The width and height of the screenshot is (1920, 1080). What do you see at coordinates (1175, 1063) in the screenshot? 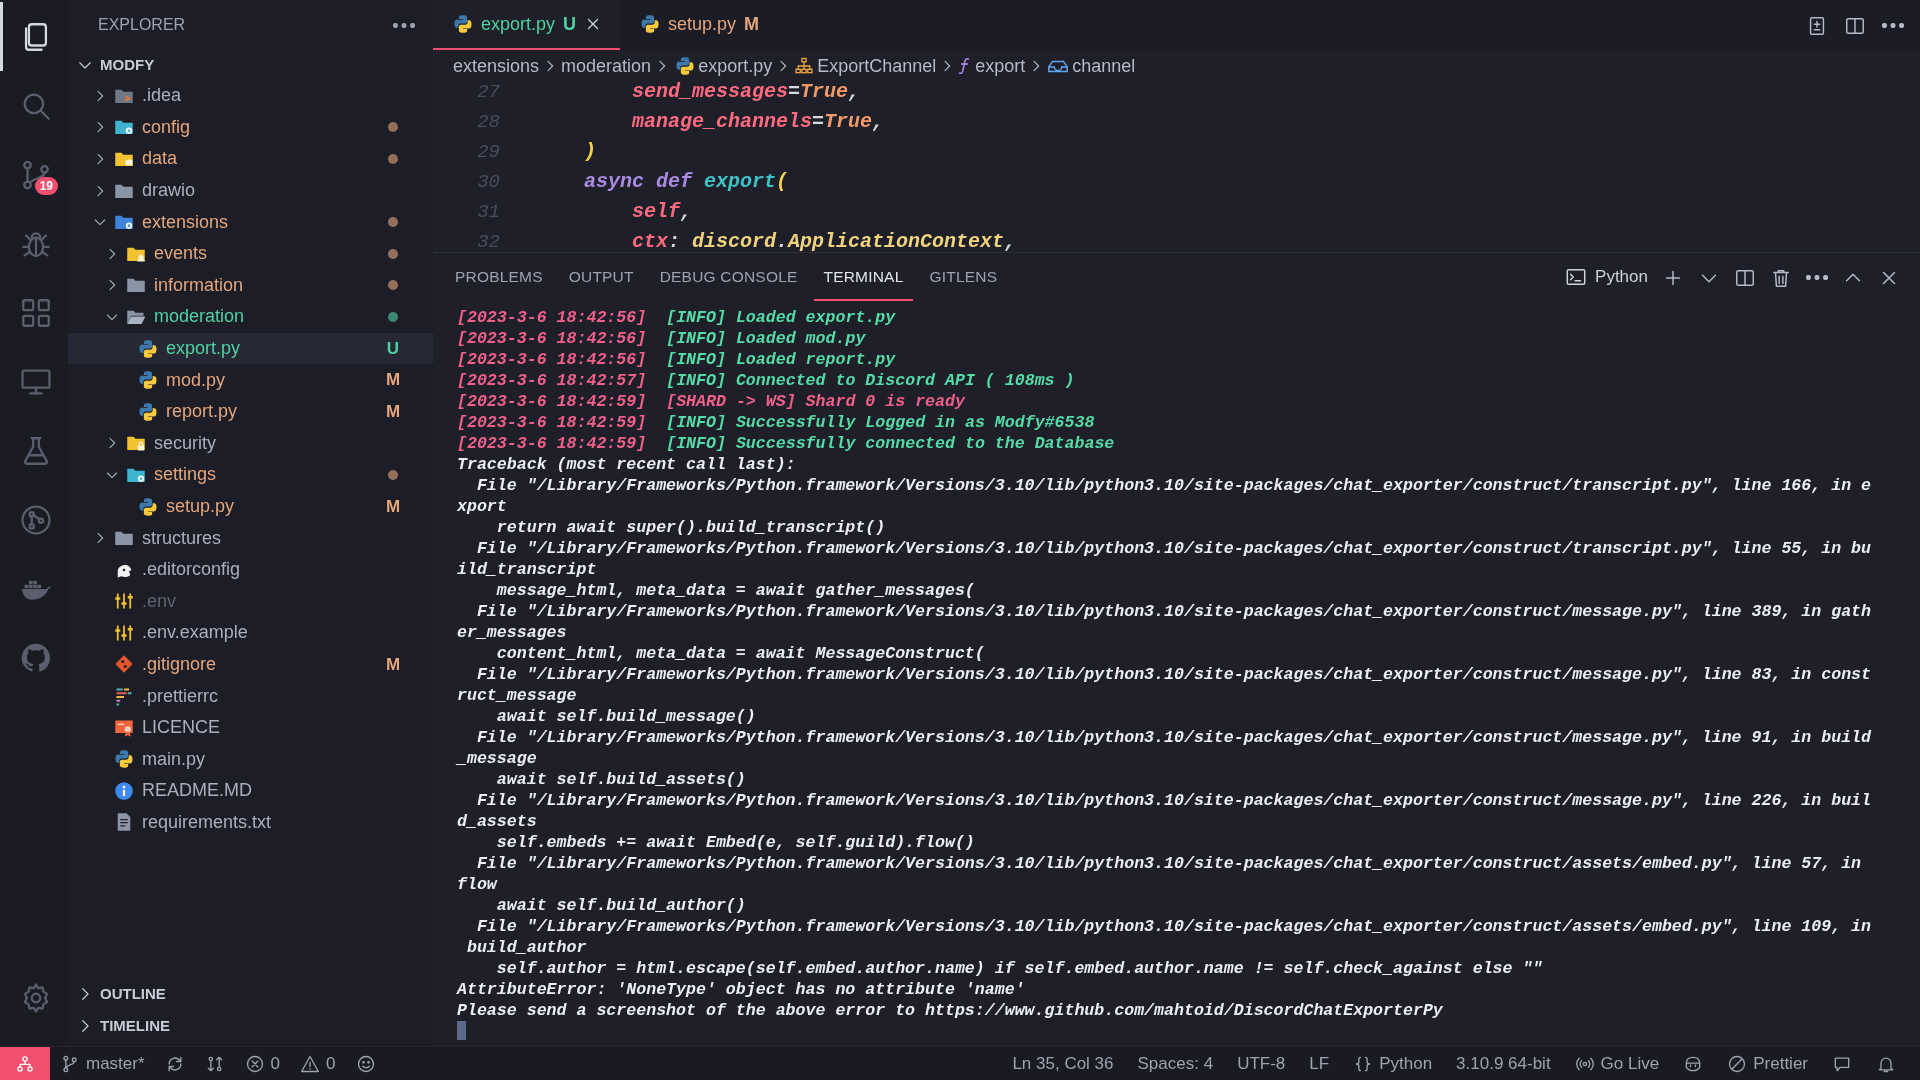
I see `status-item: Spaces: 4` at bounding box center [1175, 1063].